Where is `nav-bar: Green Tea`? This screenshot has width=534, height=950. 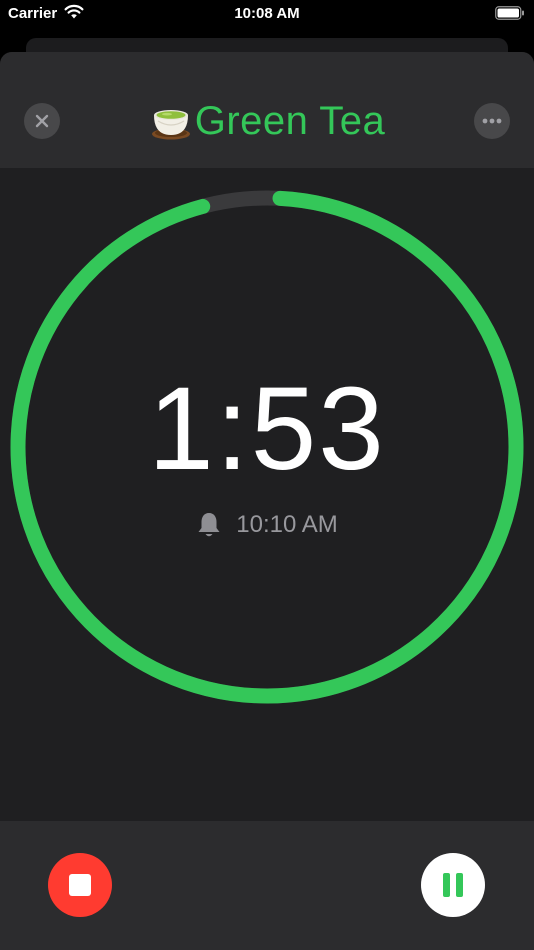 nav-bar: Green Tea is located at coordinates (267, 110).